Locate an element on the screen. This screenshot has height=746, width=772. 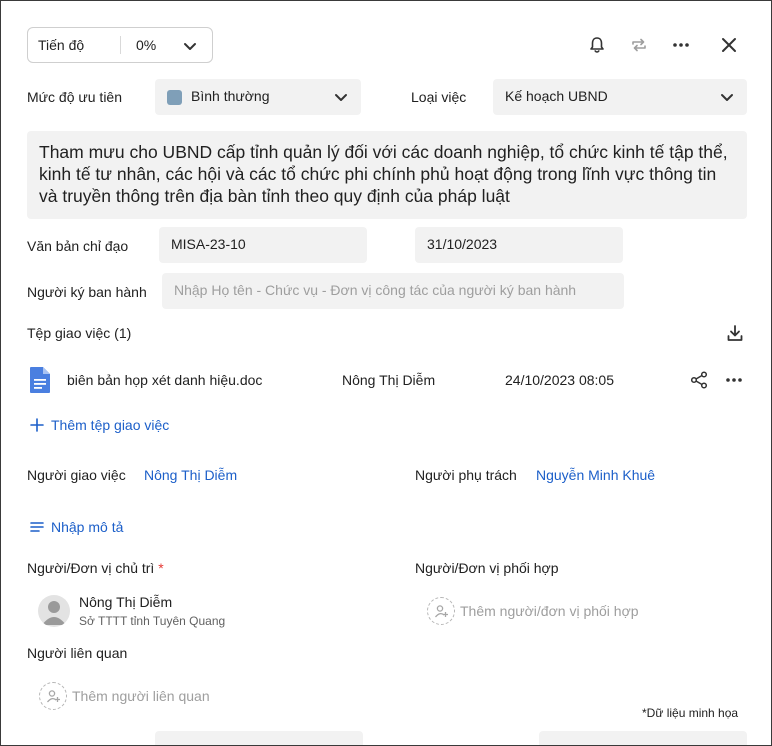
directive-doc-number-field: MISA-23-10 is located at coordinates (263, 245).